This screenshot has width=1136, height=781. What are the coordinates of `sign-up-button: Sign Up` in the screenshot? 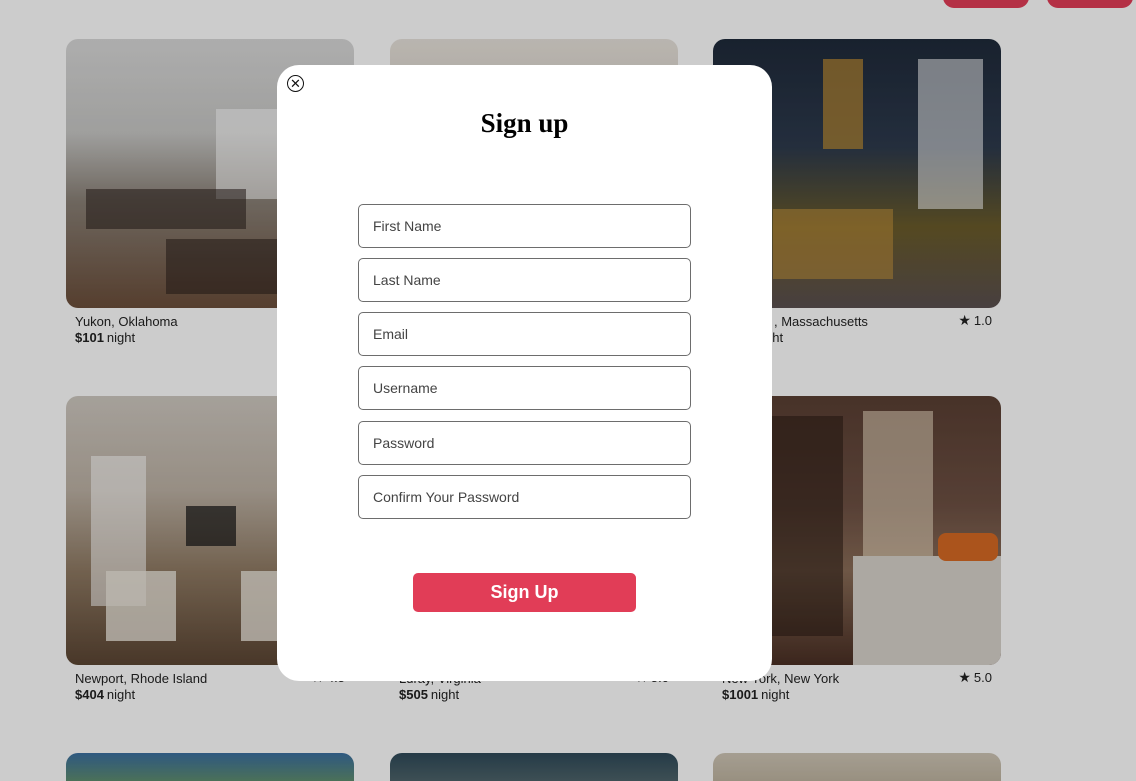 It's located at (524, 592).